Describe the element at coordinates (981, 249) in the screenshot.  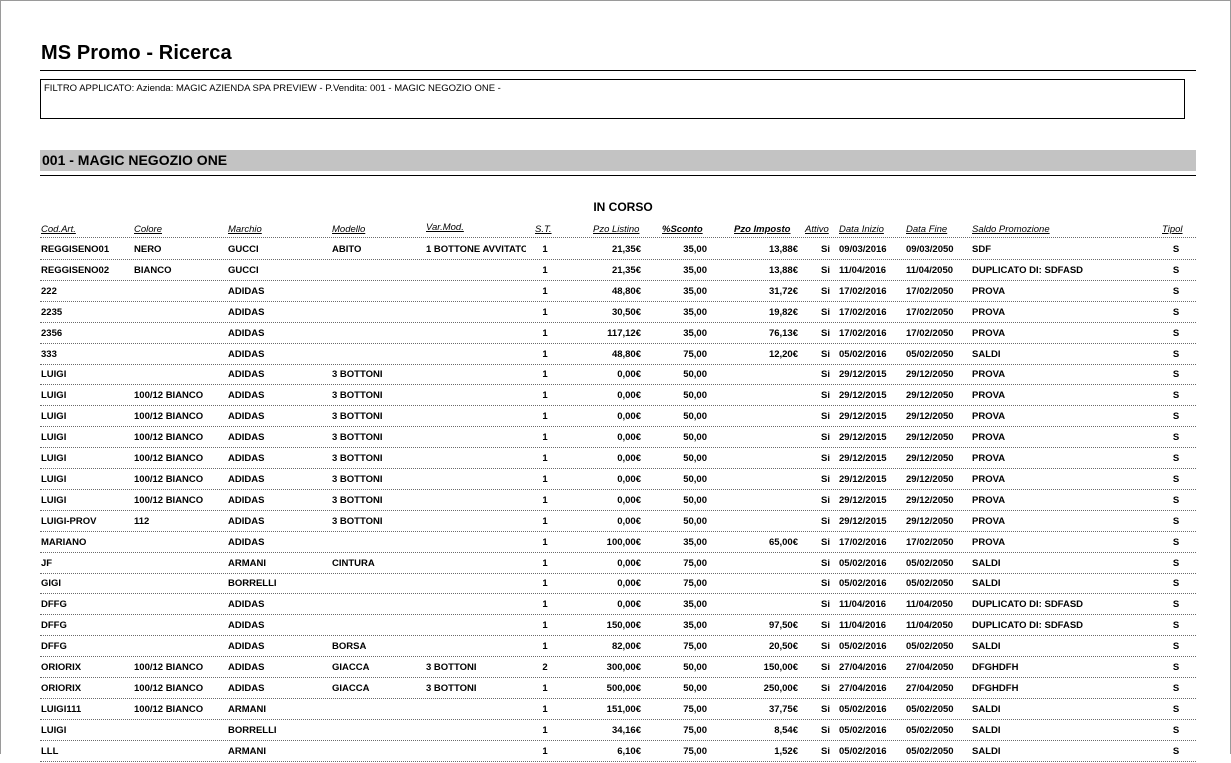
I see `cell-saldo-promozione: SDF` at that location.